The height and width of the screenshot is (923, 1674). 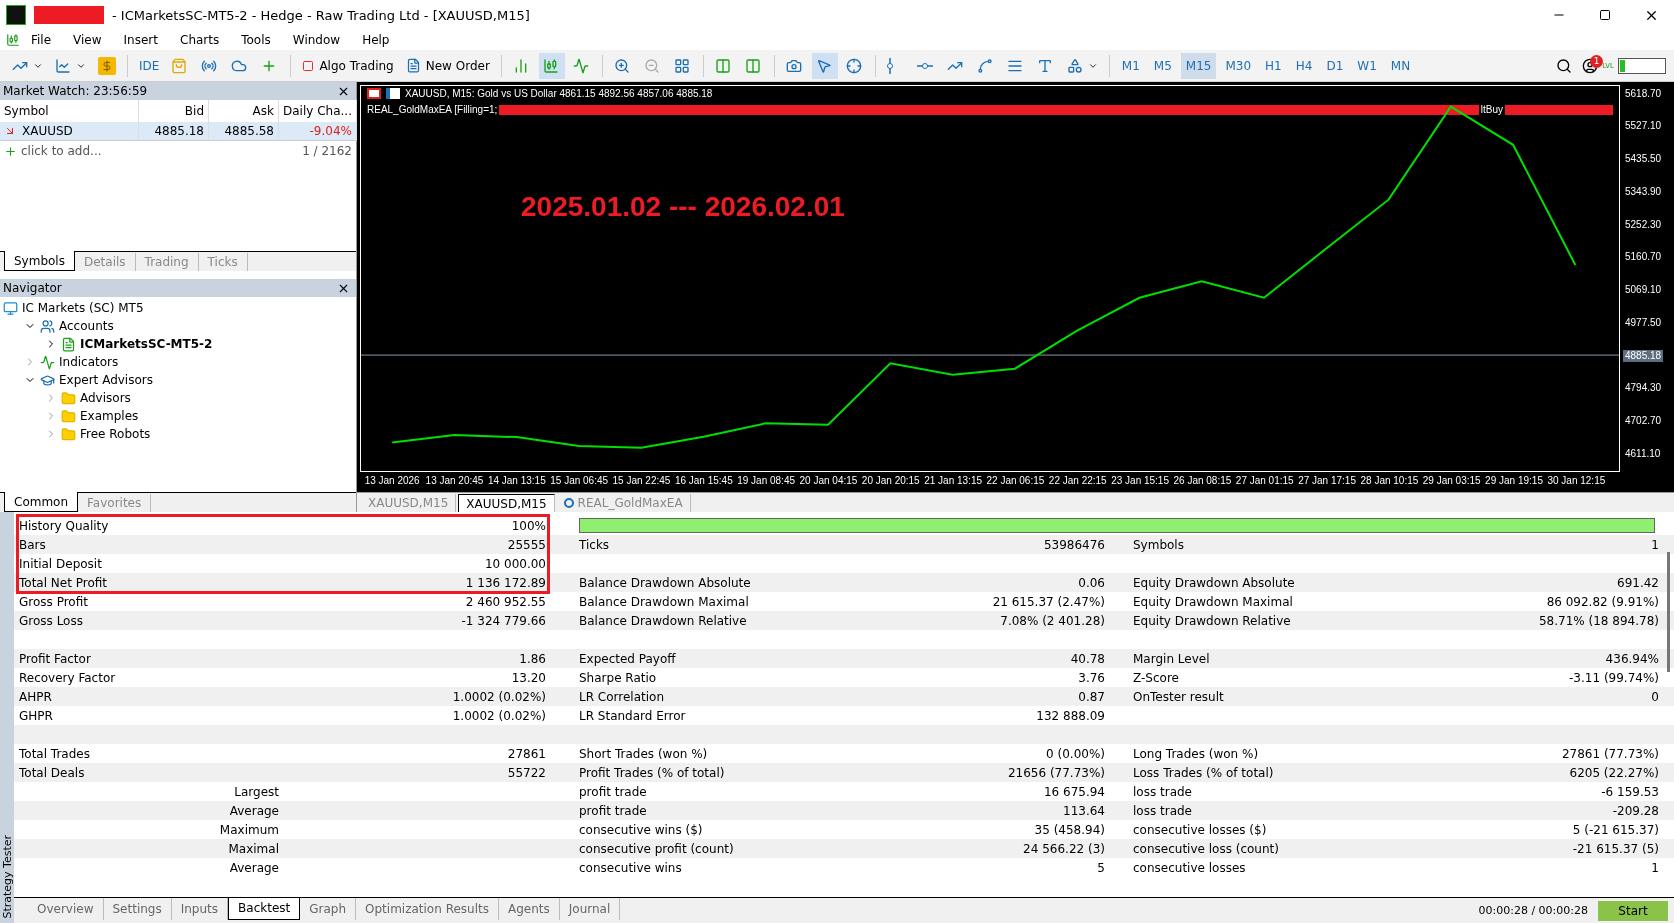 What do you see at coordinates (41, 502) in the screenshot?
I see `tab: Common` at bounding box center [41, 502].